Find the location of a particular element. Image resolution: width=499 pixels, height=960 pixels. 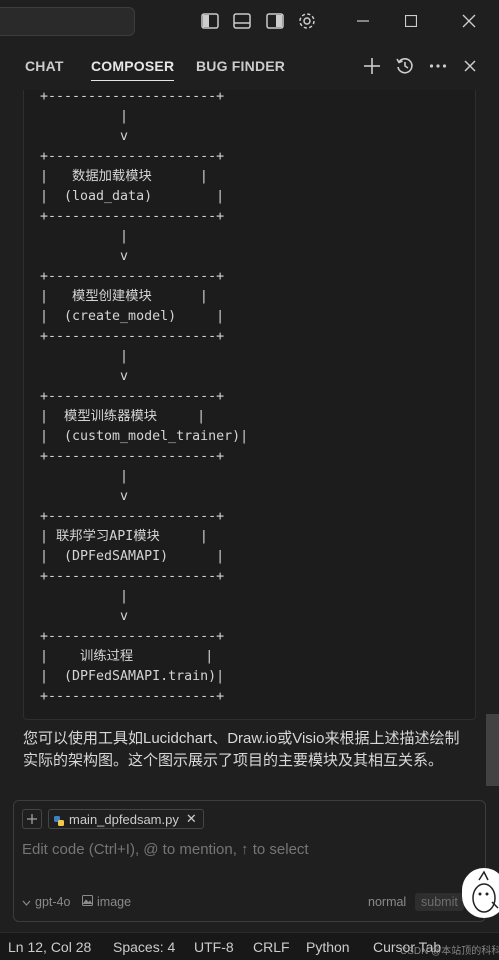

plus-icon is located at coordinates (372, 66).